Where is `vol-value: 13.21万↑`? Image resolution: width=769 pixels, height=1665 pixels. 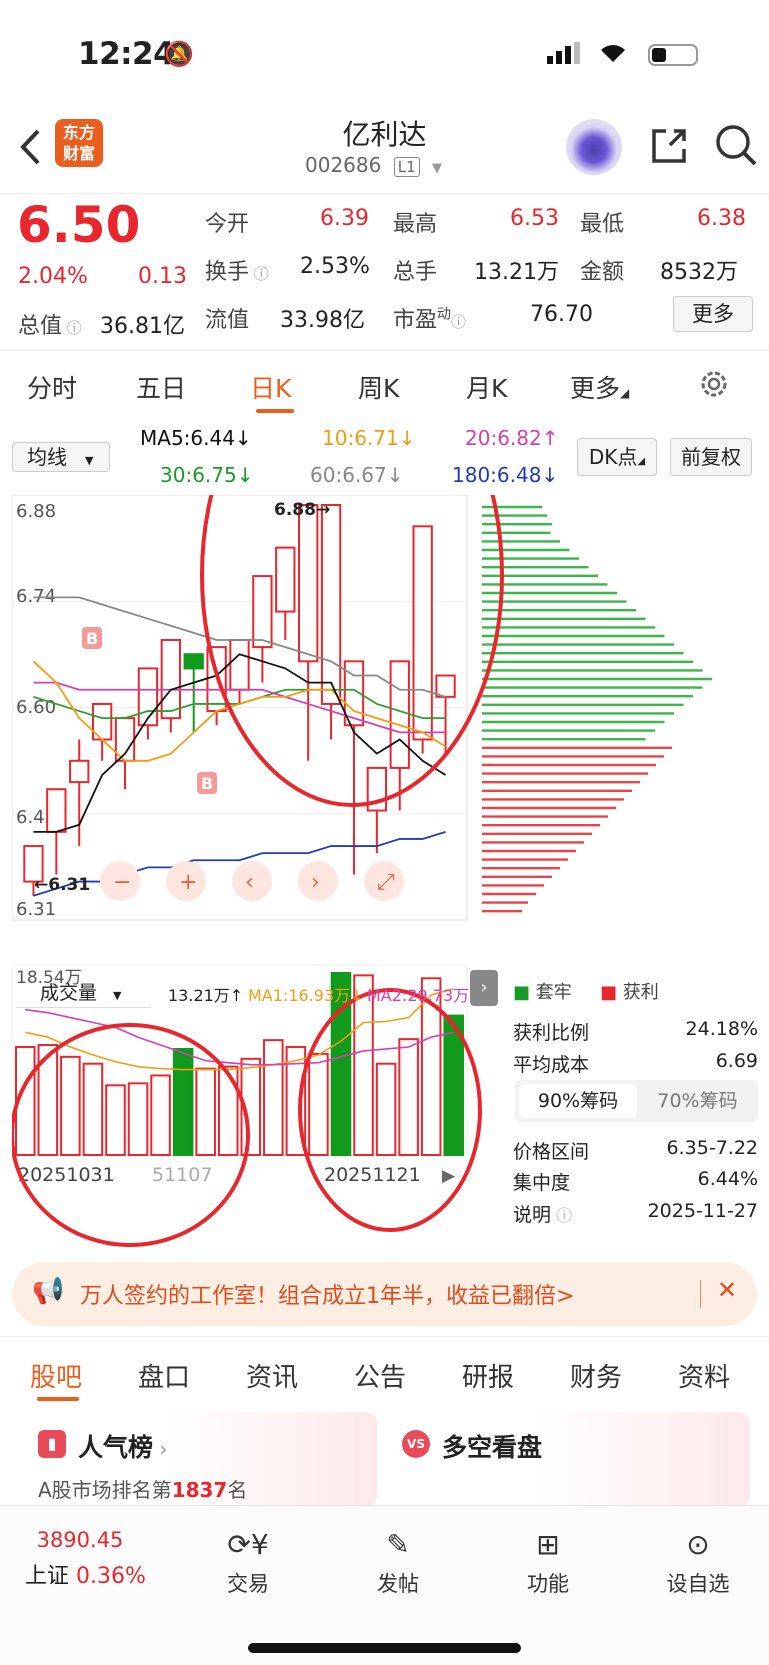
vol-value: 13.21万↑ is located at coordinates (206, 995).